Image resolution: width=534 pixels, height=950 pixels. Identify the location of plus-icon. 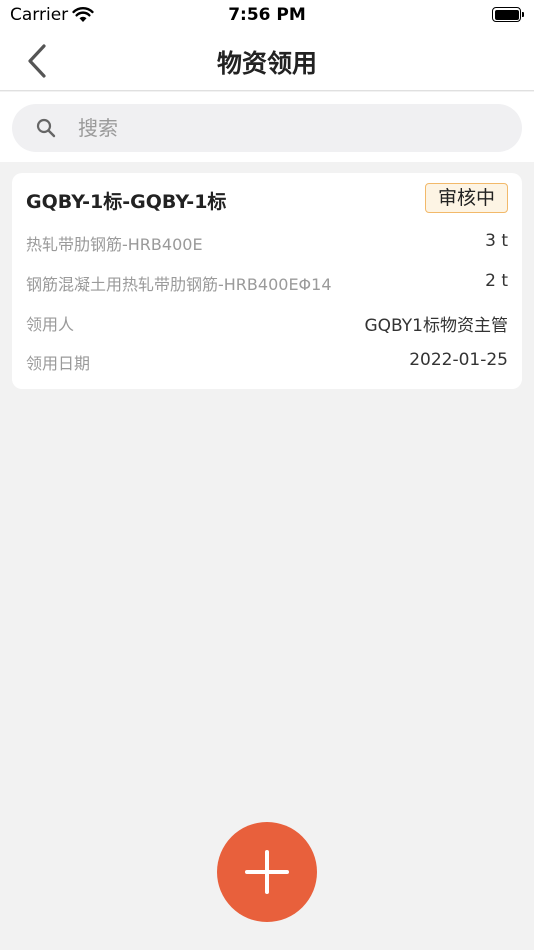
(267, 872).